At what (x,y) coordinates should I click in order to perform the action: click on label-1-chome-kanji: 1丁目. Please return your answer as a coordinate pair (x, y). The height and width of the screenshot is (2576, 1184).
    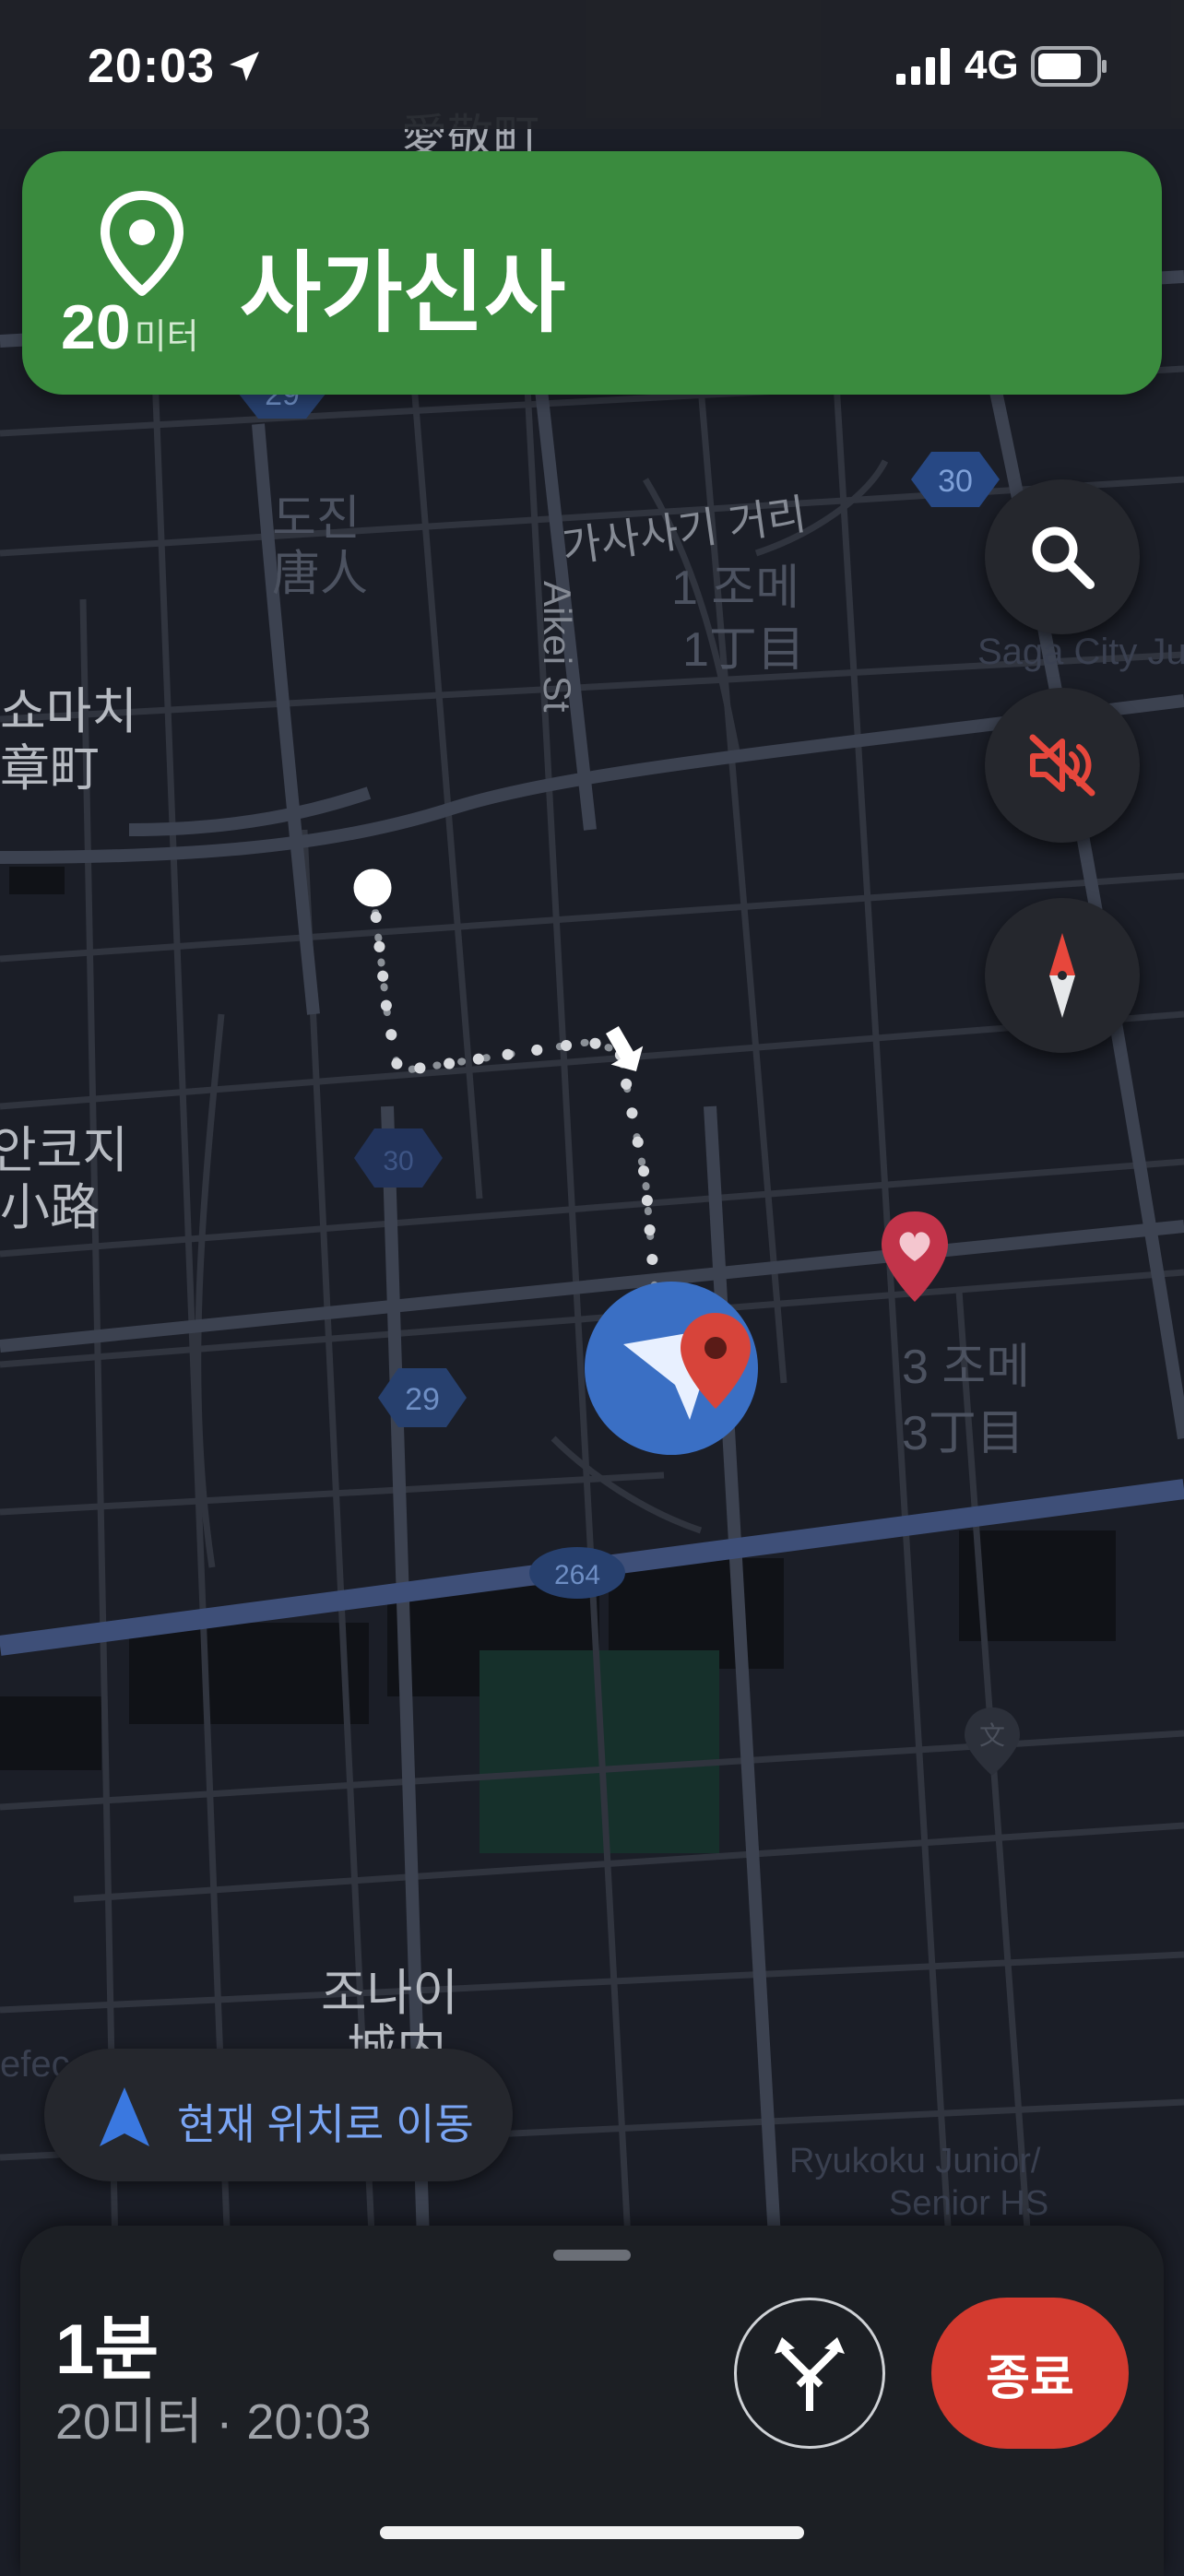
    Looking at the image, I should click on (743, 650).